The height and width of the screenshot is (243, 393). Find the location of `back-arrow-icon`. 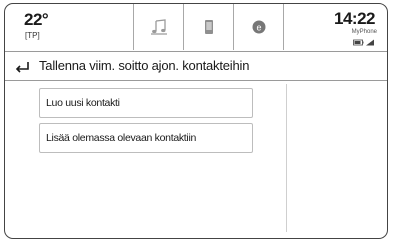

back-arrow-icon is located at coordinates (22, 66).